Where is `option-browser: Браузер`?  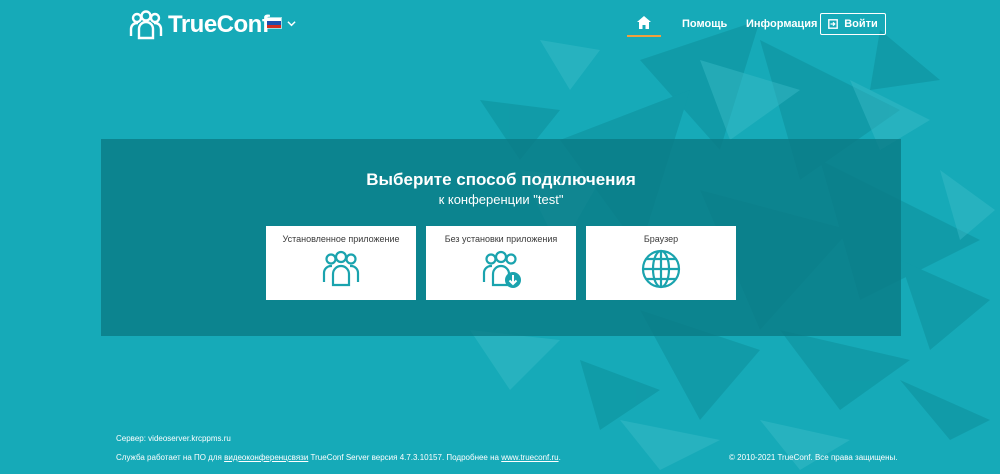
option-browser: Браузер is located at coordinates (661, 263).